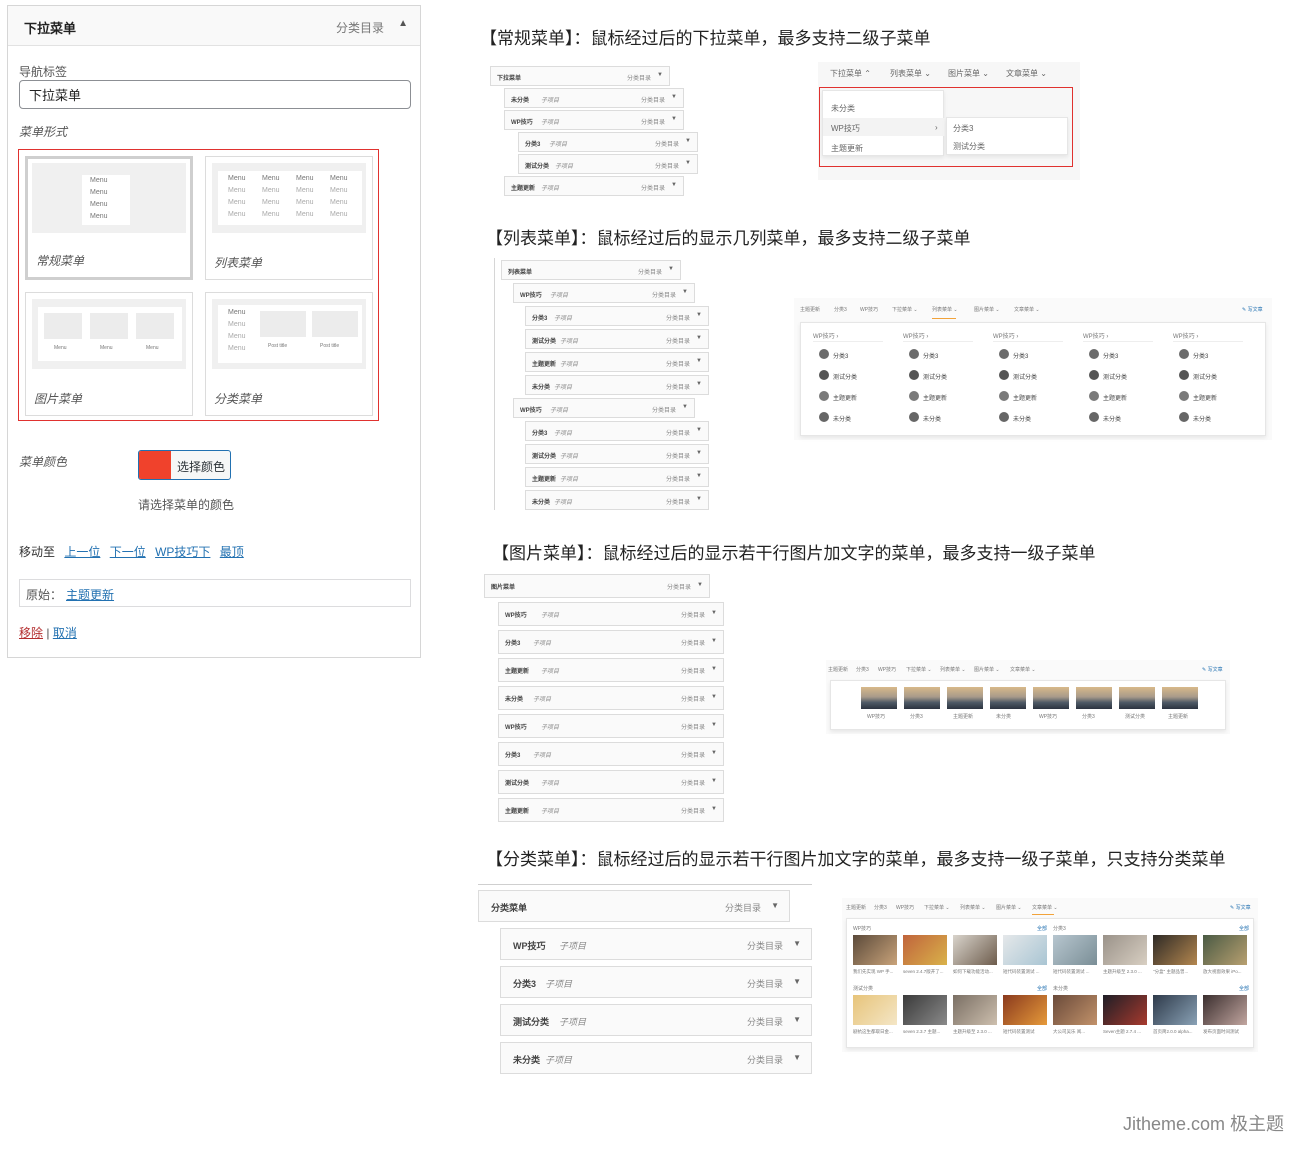 This screenshot has width=1312, height=1157. What do you see at coordinates (1203, 1124) in the screenshot?
I see `watermark: Jitheme.com 极主题` at bounding box center [1203, 1124].